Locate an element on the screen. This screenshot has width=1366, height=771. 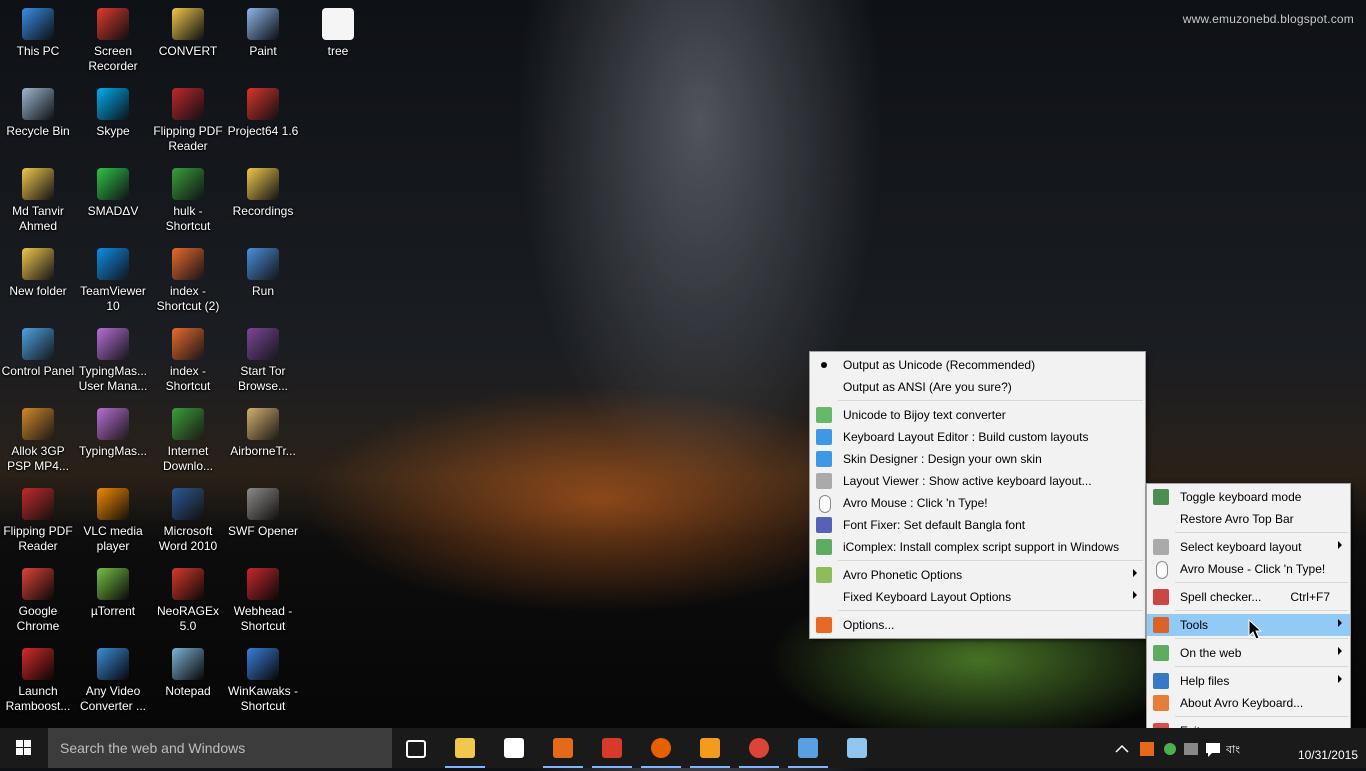
taskbar-uc-browser-button is located at coordinates (710, 748).